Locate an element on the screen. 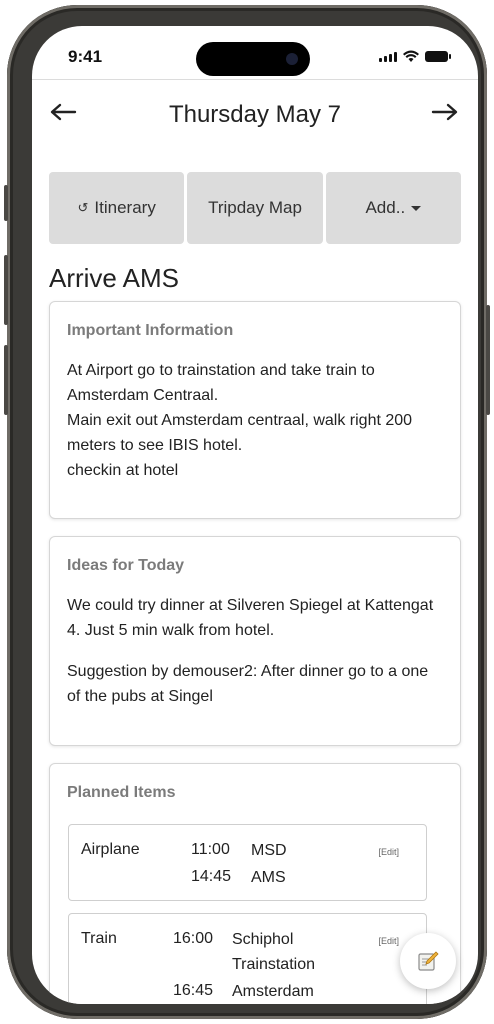  tripday-map-button: Tripday Map is located at coordinates (255, 208).